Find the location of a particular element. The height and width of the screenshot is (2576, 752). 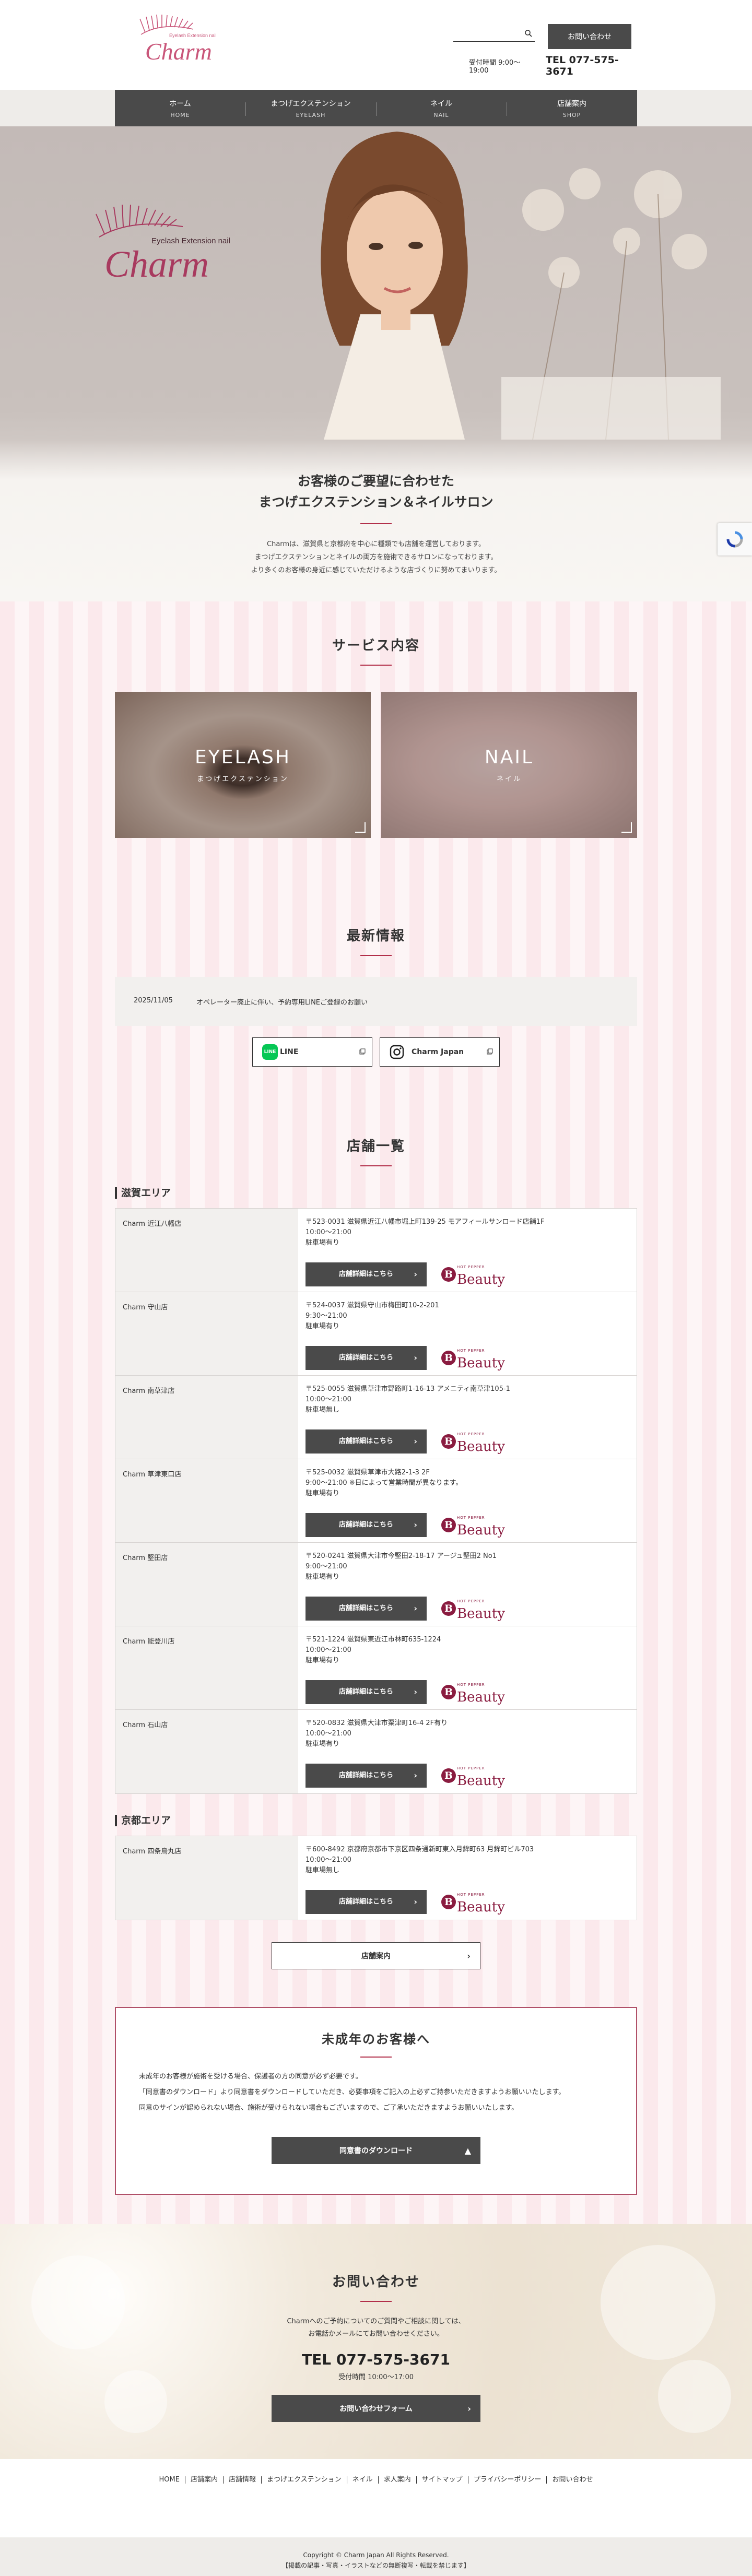

hero-logo: Eyelash Extension nail Charm is located at coordinates (162, 249).